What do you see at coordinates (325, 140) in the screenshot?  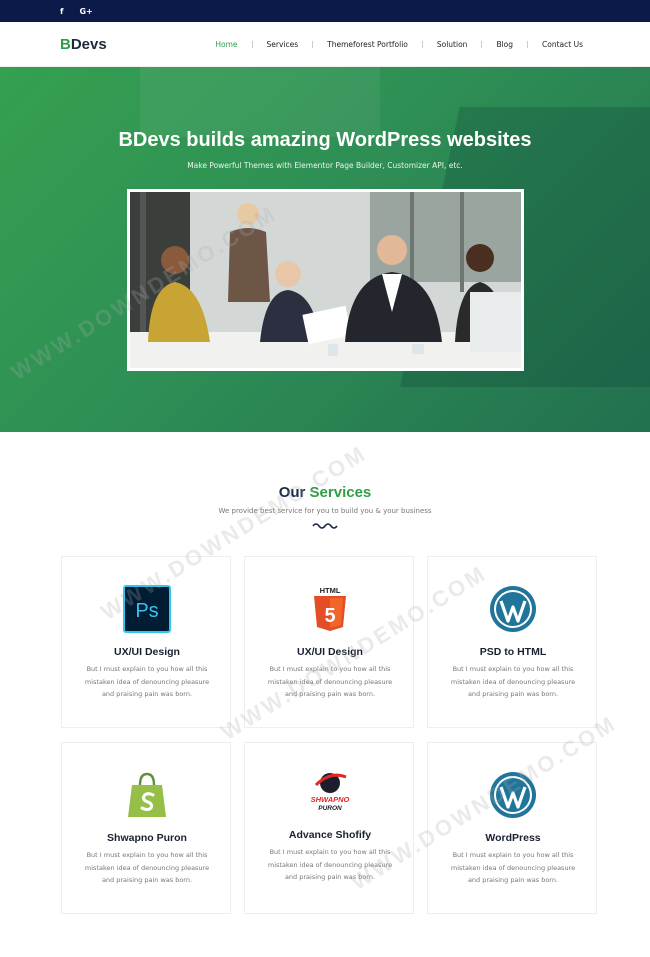 I see `hero-title: BDevs builds amazing WordPress websites` at bounding box center [325, 140].